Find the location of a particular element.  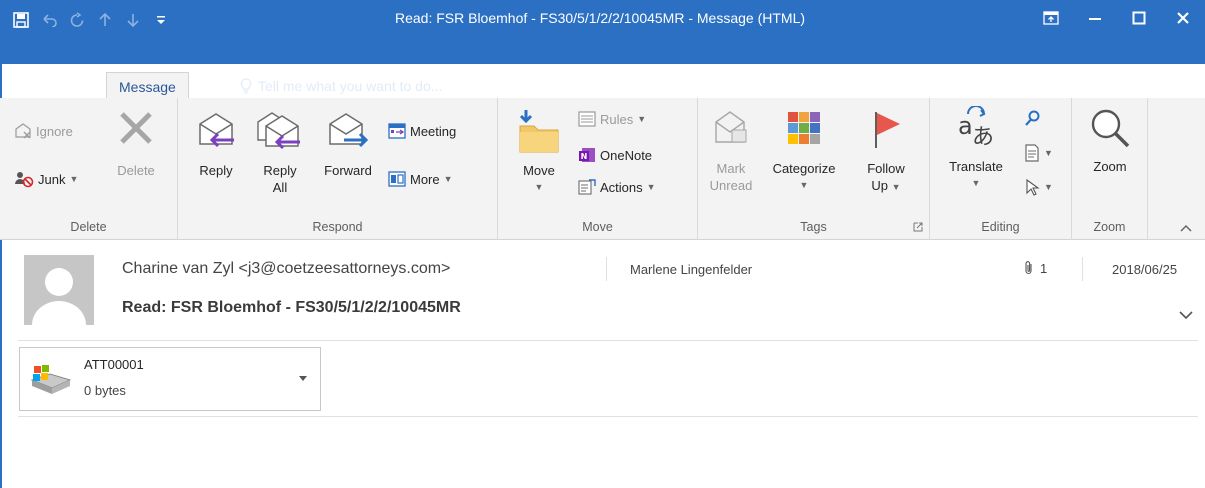

ignore-label: Ignore is located at coordinates (54, 131).